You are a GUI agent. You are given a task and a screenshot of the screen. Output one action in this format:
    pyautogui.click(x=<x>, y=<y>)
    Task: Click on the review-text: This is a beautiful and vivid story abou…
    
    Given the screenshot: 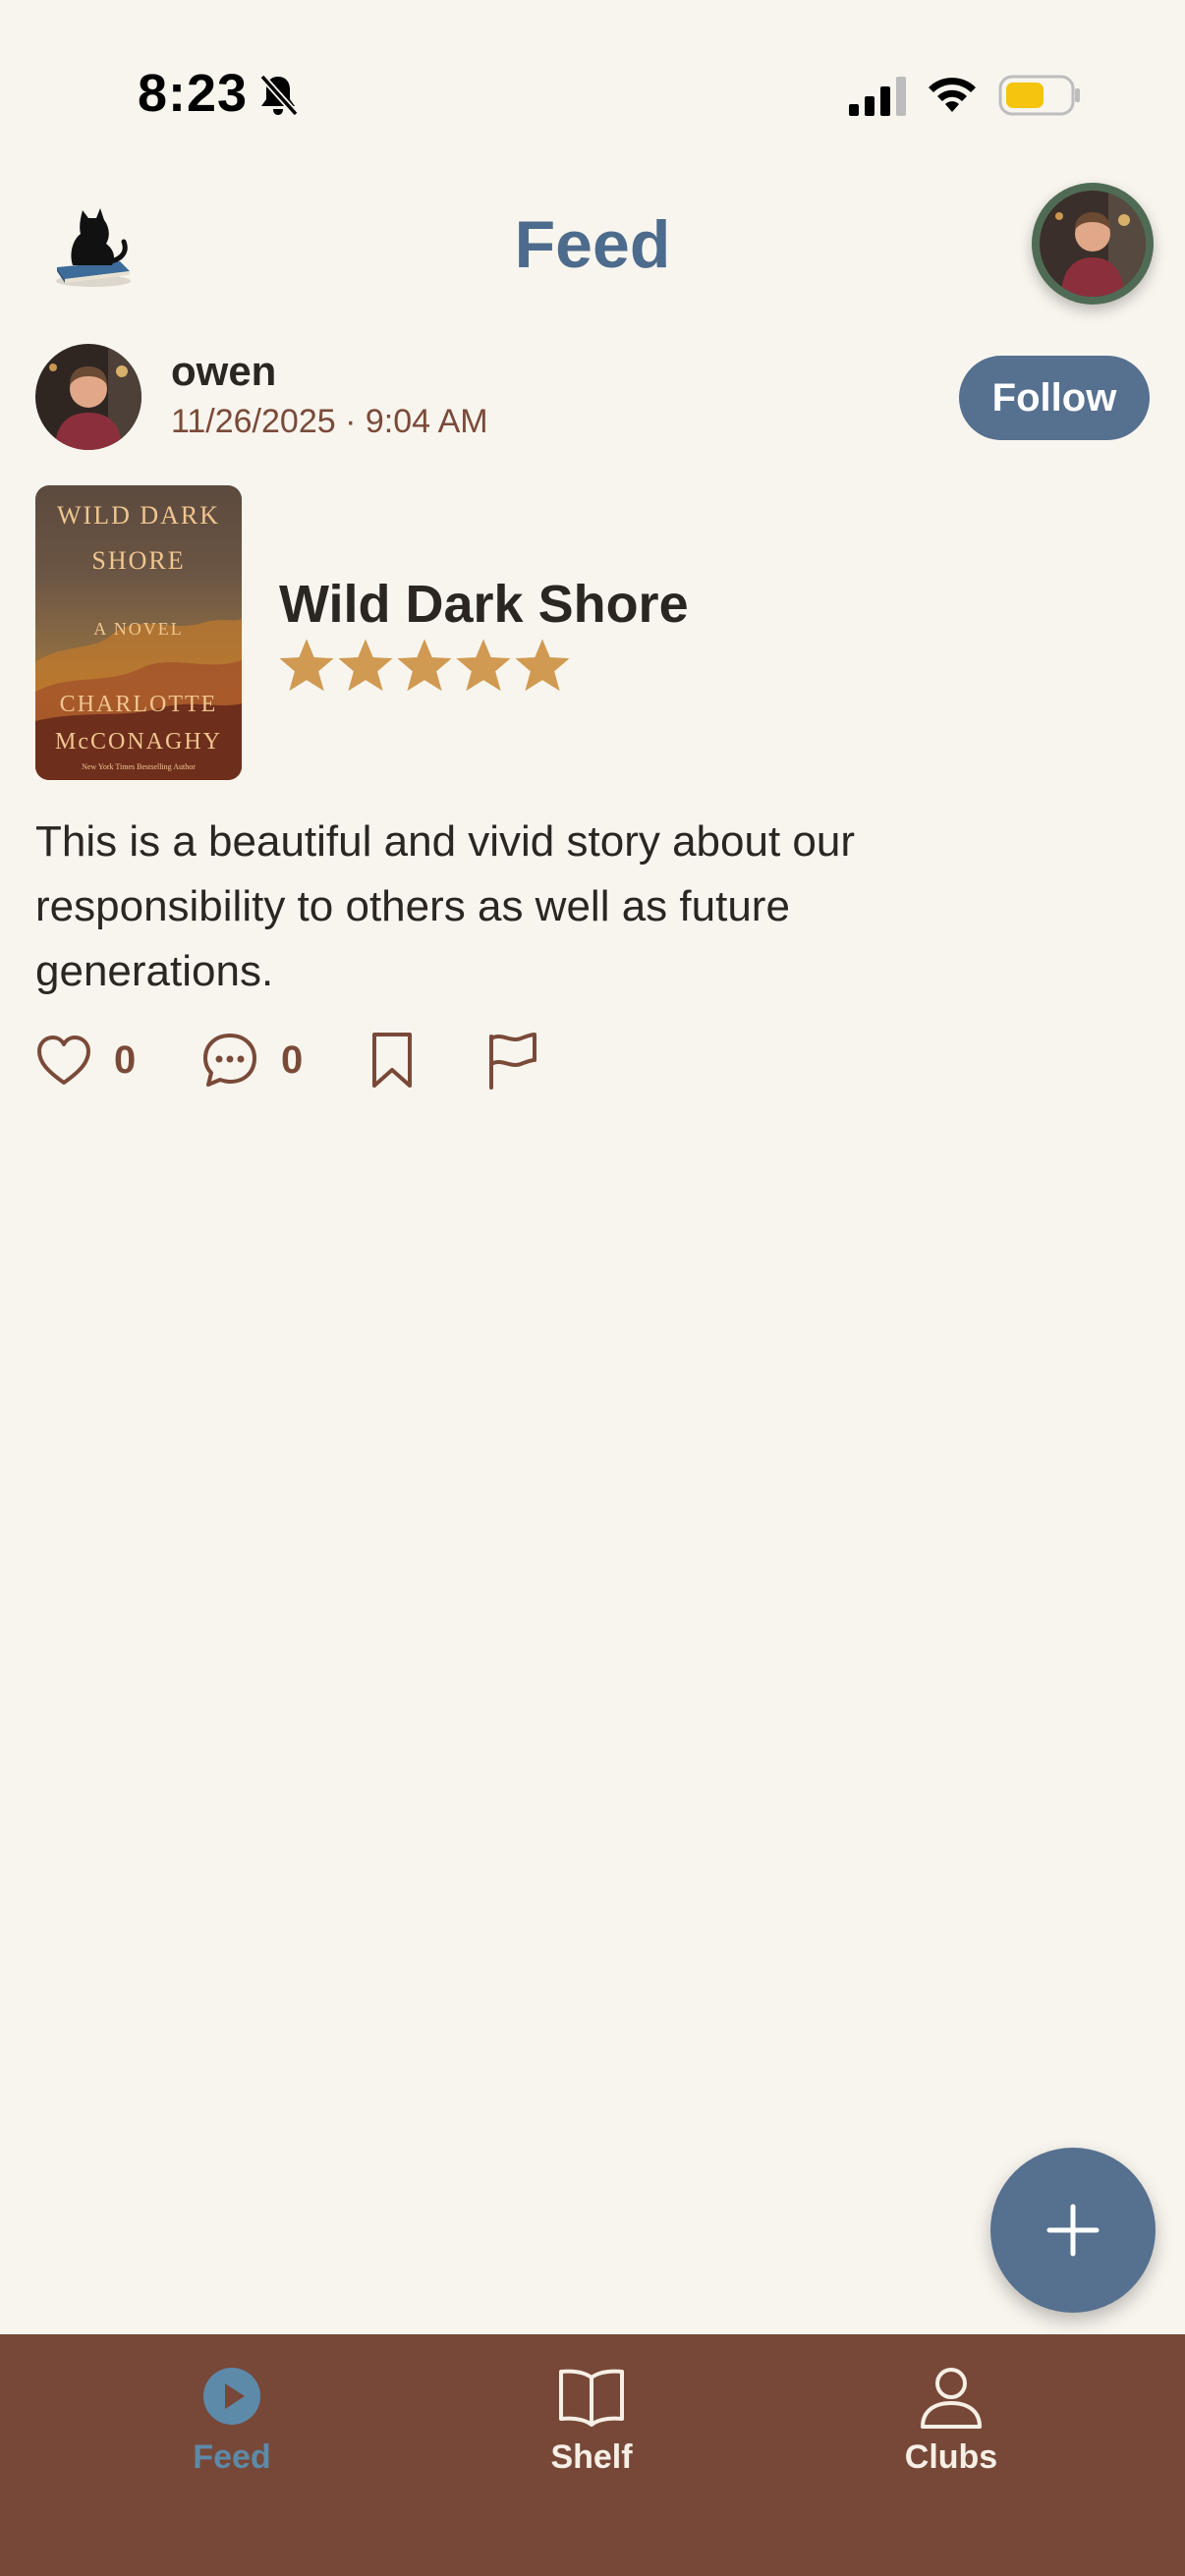 What is the action you would take?
    pyautogui.click(x=446, y=906)
    